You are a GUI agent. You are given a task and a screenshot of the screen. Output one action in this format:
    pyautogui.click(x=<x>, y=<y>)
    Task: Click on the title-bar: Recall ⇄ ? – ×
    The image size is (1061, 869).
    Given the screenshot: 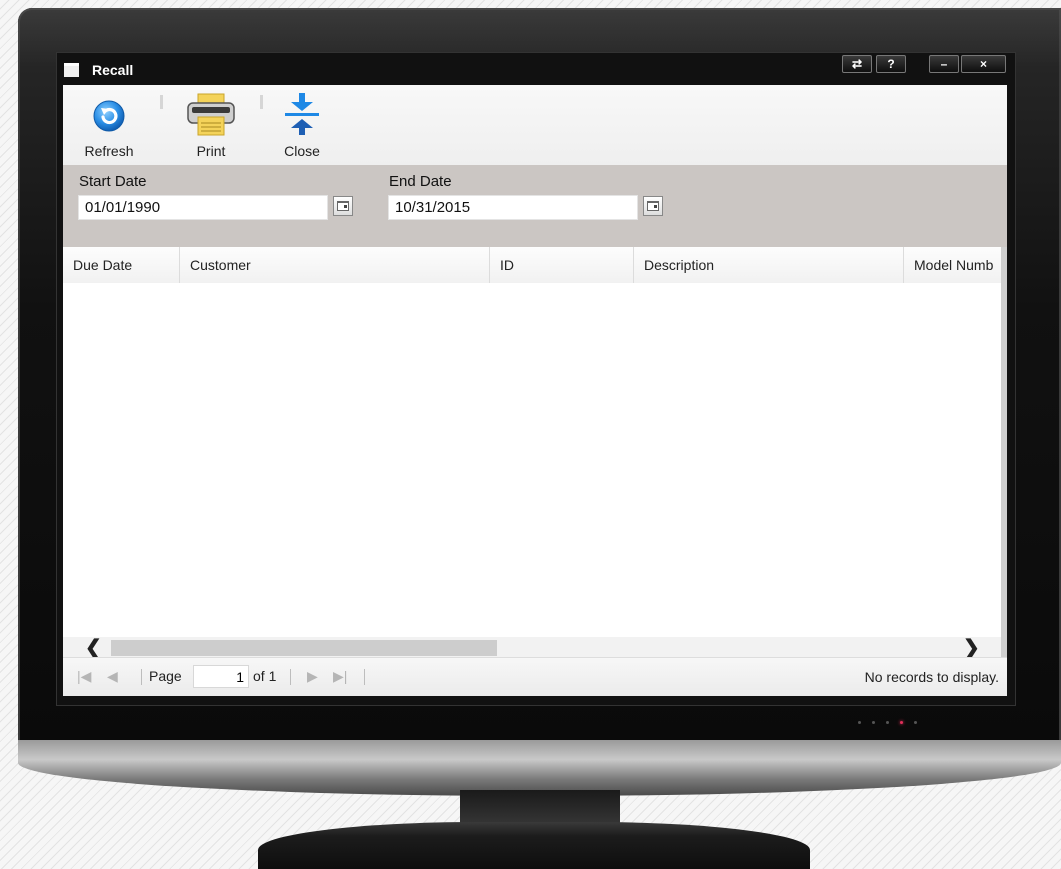 What is the action you would take?
    pyautogui.click(x=536, y=69)
    